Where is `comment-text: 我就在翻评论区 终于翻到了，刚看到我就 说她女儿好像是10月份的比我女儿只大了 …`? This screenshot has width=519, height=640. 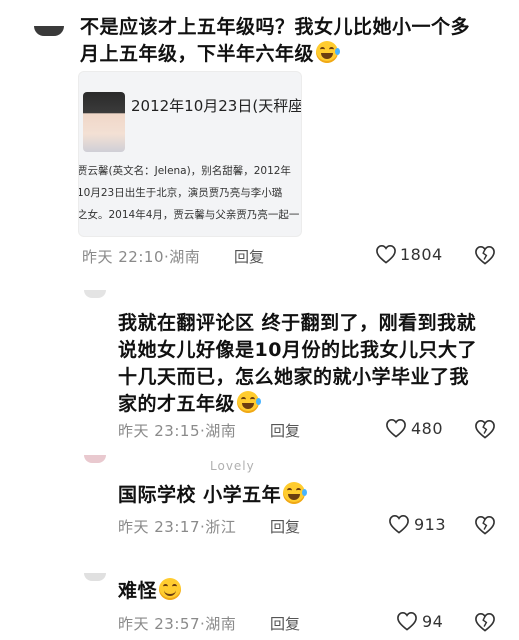
comment-text: 我就在翻评论区 终于翻到了，刚看到我就 说她女儿好像是10月份的比我女儿只大了 … is located at coordinates (297, 364).